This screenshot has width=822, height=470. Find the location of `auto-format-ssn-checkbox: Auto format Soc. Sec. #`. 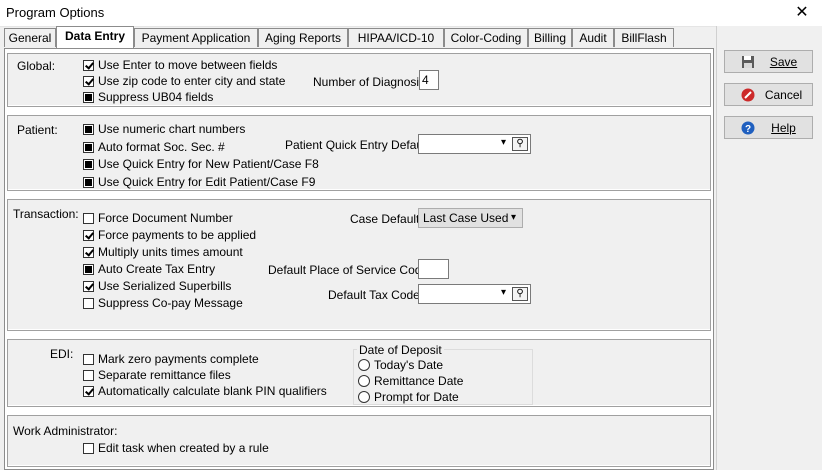

auto-format-ssn-checkbox: Auto format Soc. Sec. # is located at coordinates (154, 147).